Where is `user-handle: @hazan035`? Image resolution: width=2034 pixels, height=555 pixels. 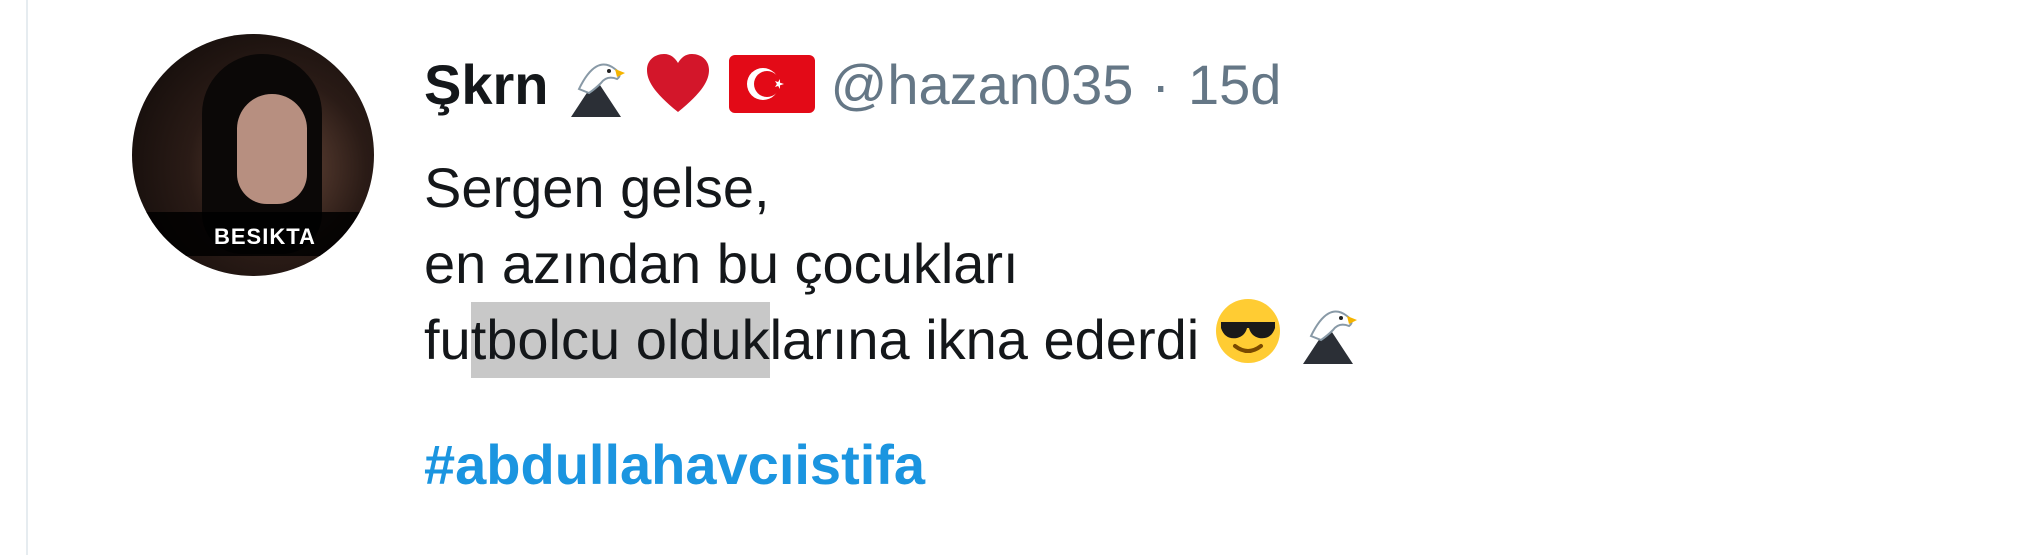
user-handle: @hazan035 is located at coordinates (982, 84).